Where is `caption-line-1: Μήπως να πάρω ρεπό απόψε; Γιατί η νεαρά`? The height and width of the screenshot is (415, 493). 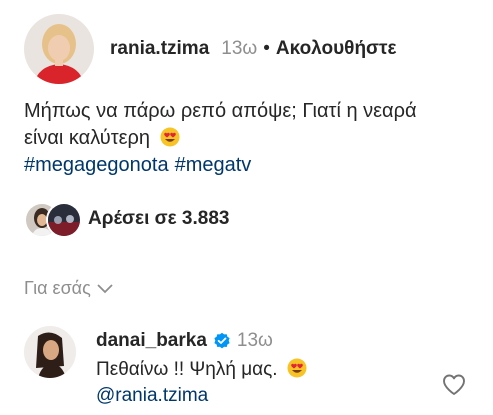
caption-line-1: Μήπως να πάρω ρεπό απόψε; Γιατί η νεαρά is located at coordinates (220, 111).